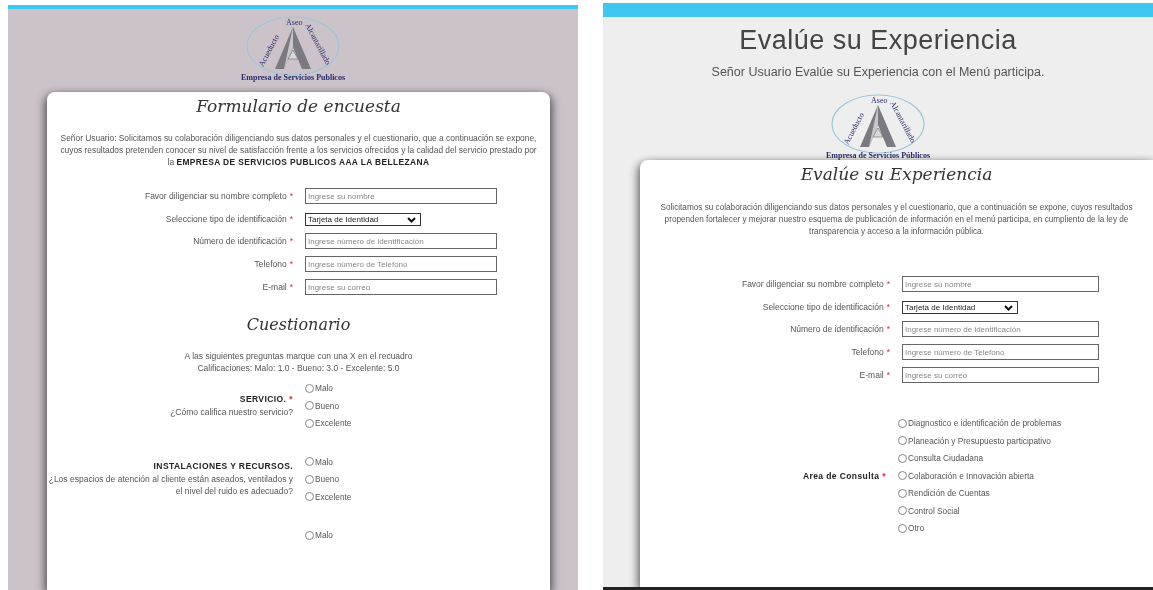 This screenshot has width=1153, height=590. Describe the element at coordinates (1025, 440) in the screenshot. I see `radio-option: Planeación y Presupuesto participativo` at that location.